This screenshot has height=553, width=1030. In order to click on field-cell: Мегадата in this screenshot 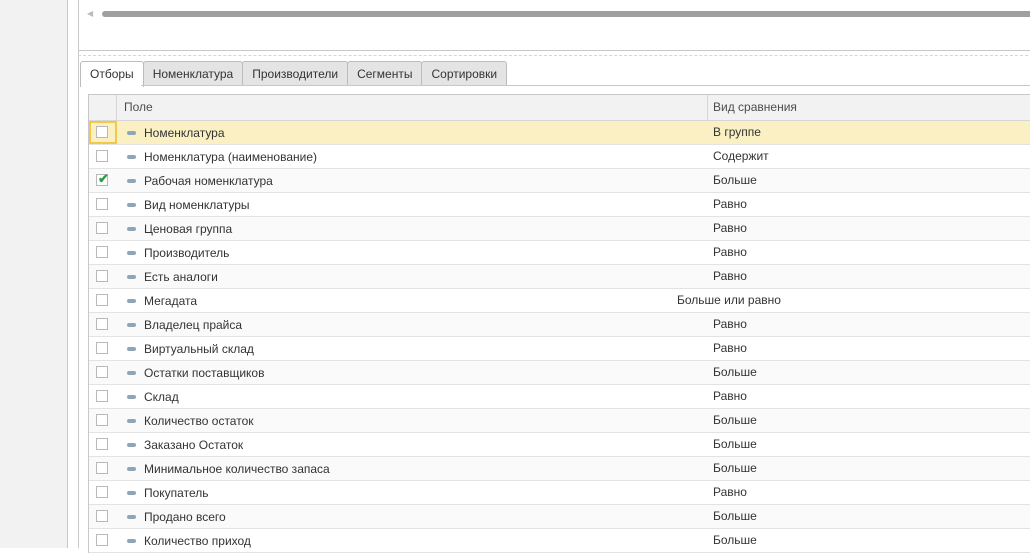, I will do `click(412, 300)`.